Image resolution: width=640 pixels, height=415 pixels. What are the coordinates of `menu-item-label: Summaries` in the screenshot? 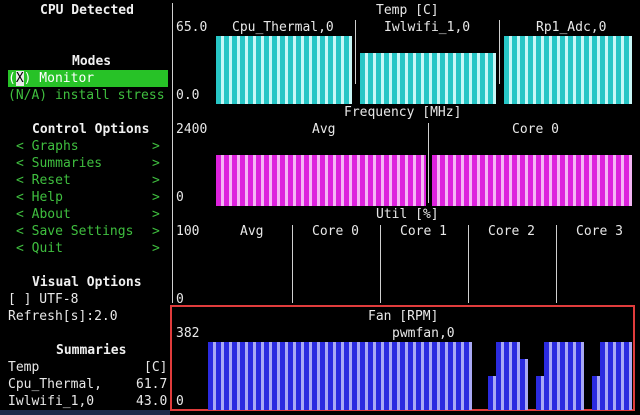 It's located at (67, 163).